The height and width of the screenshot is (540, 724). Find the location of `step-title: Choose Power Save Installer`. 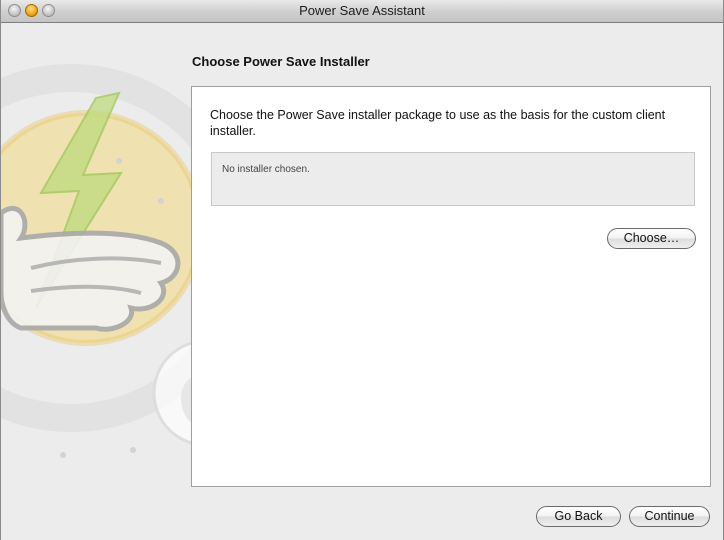

step-title: Choose Power Save Installer is located at coordinates (281, 61).